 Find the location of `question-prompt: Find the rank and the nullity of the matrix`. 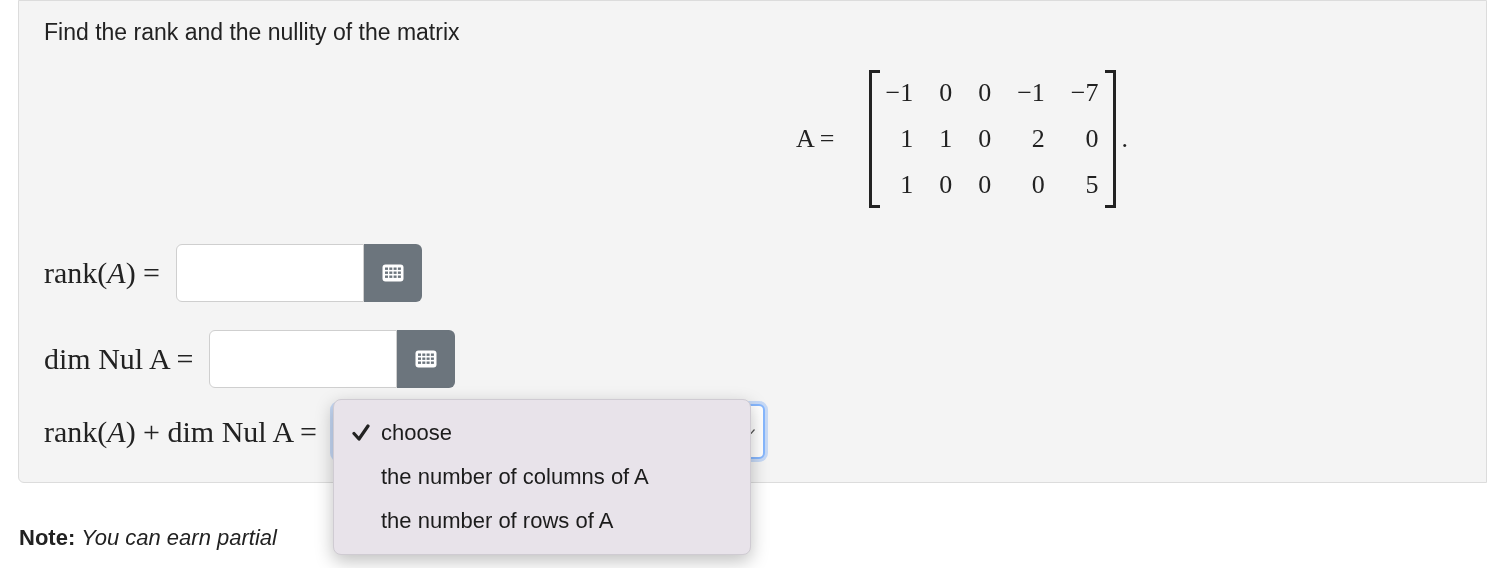

question-prompt: Find the rank and the nullity of the matrix is located at coordinates (252, 32).